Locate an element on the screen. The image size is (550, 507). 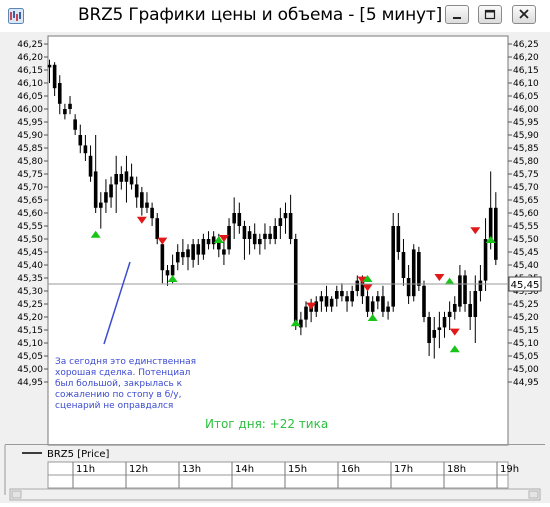
annotation-note-line: был большой, закрылась к is located at coordinates (119, 384).